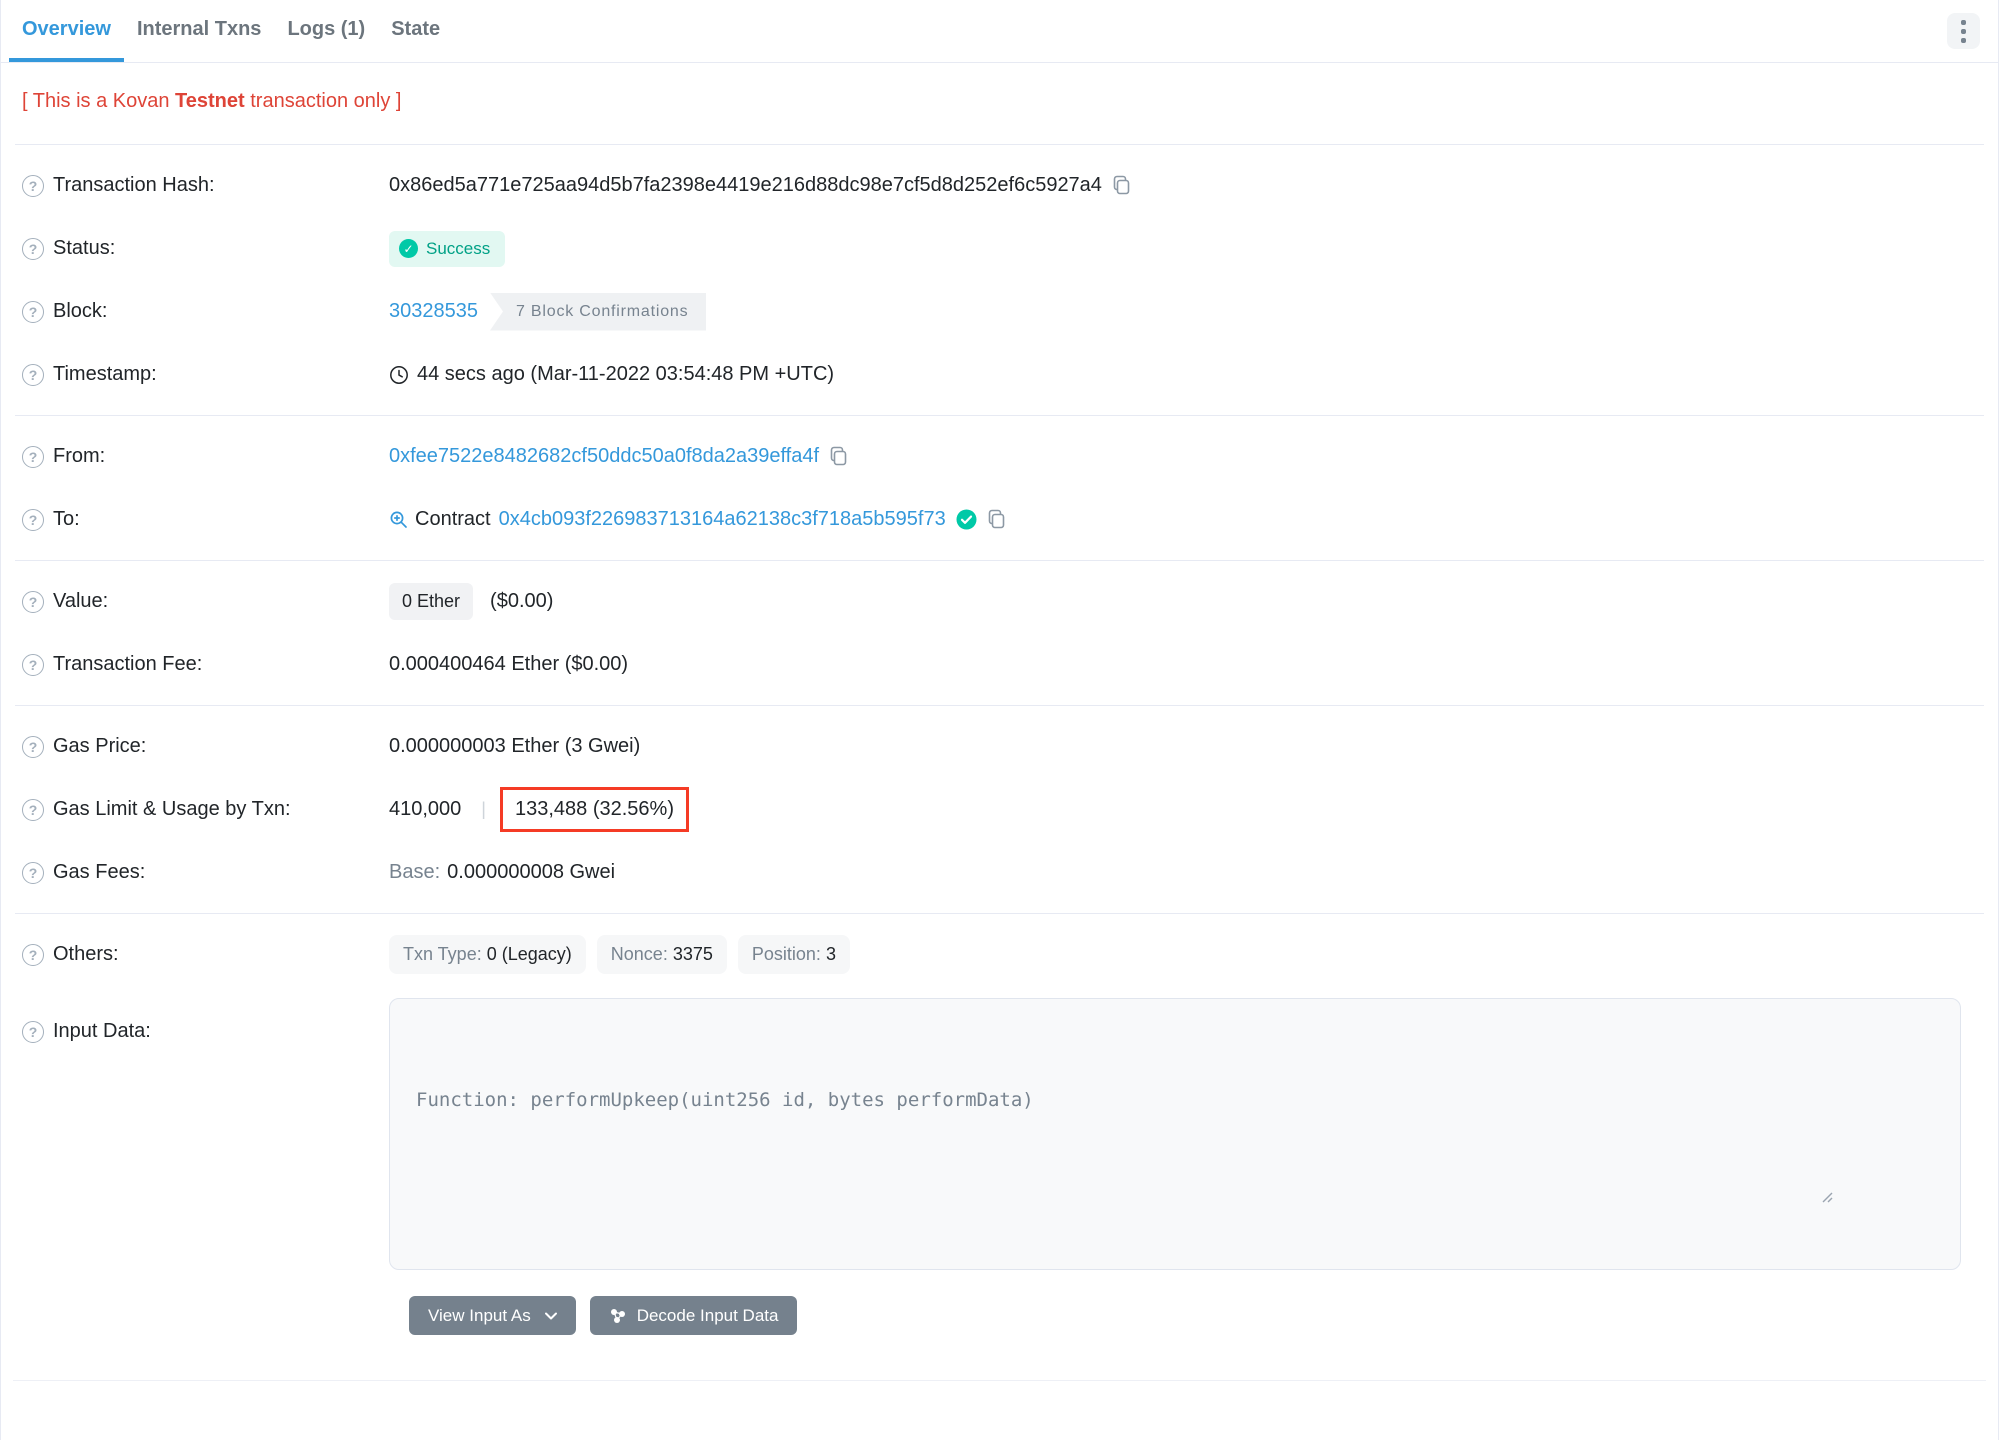  Describe the element at coordinates (326, 31) in the screenshot. I see `tab-logs: Logs (1)` at that location.